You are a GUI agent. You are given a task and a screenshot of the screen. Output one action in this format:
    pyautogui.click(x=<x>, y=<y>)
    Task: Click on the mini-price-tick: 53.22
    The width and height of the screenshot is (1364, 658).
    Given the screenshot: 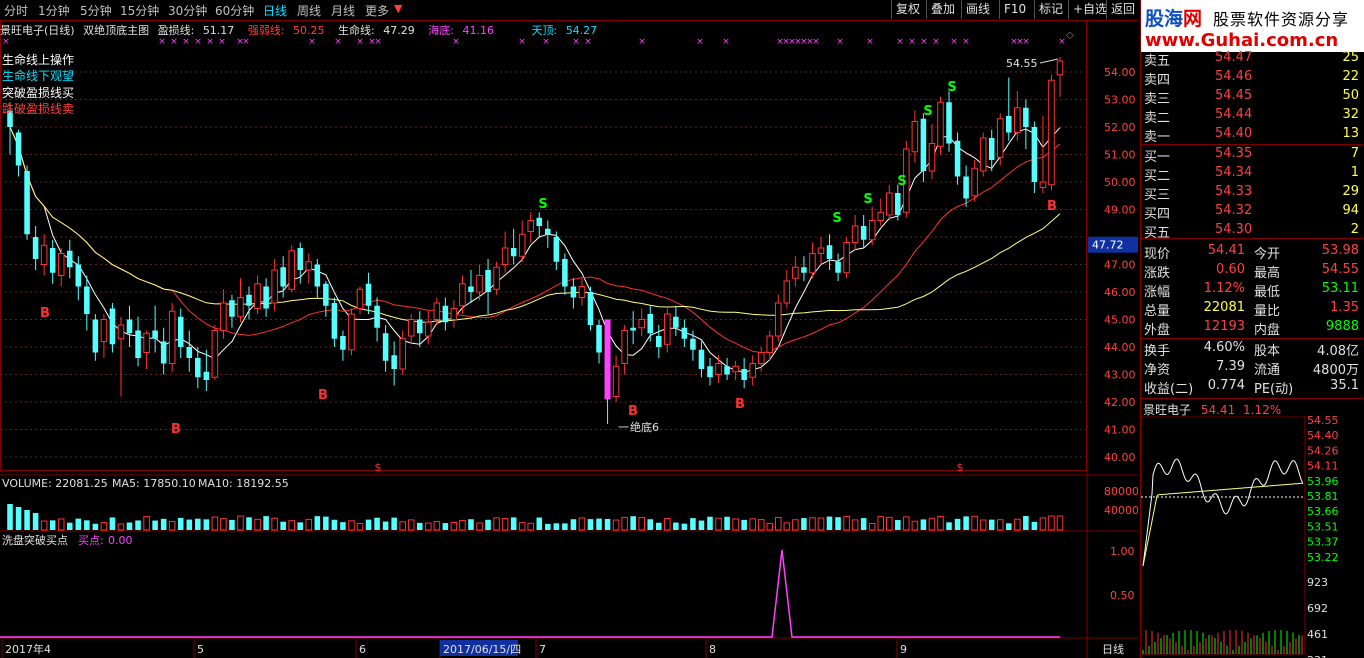 What is the action you would take?
    pyautogui.click(x=1323, y=557)
    